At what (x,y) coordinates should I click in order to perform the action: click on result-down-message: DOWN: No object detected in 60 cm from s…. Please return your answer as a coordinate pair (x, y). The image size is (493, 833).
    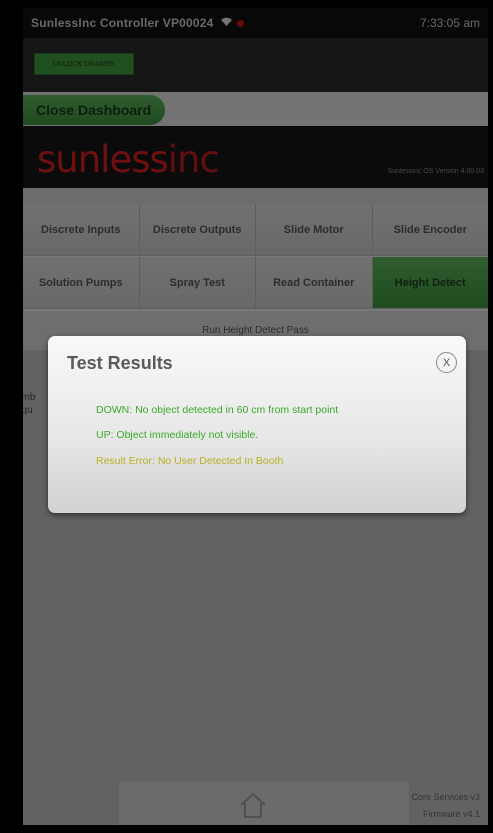
    Looking at the image, I should click on (217, 410).